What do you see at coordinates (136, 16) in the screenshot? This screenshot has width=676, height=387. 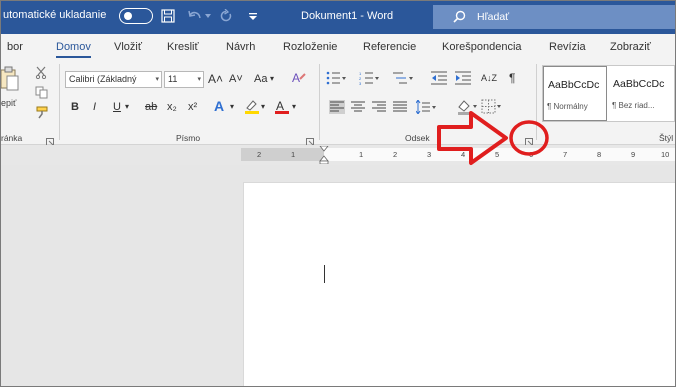 I see `autosave-toggle` at bounding box center [136, 16].